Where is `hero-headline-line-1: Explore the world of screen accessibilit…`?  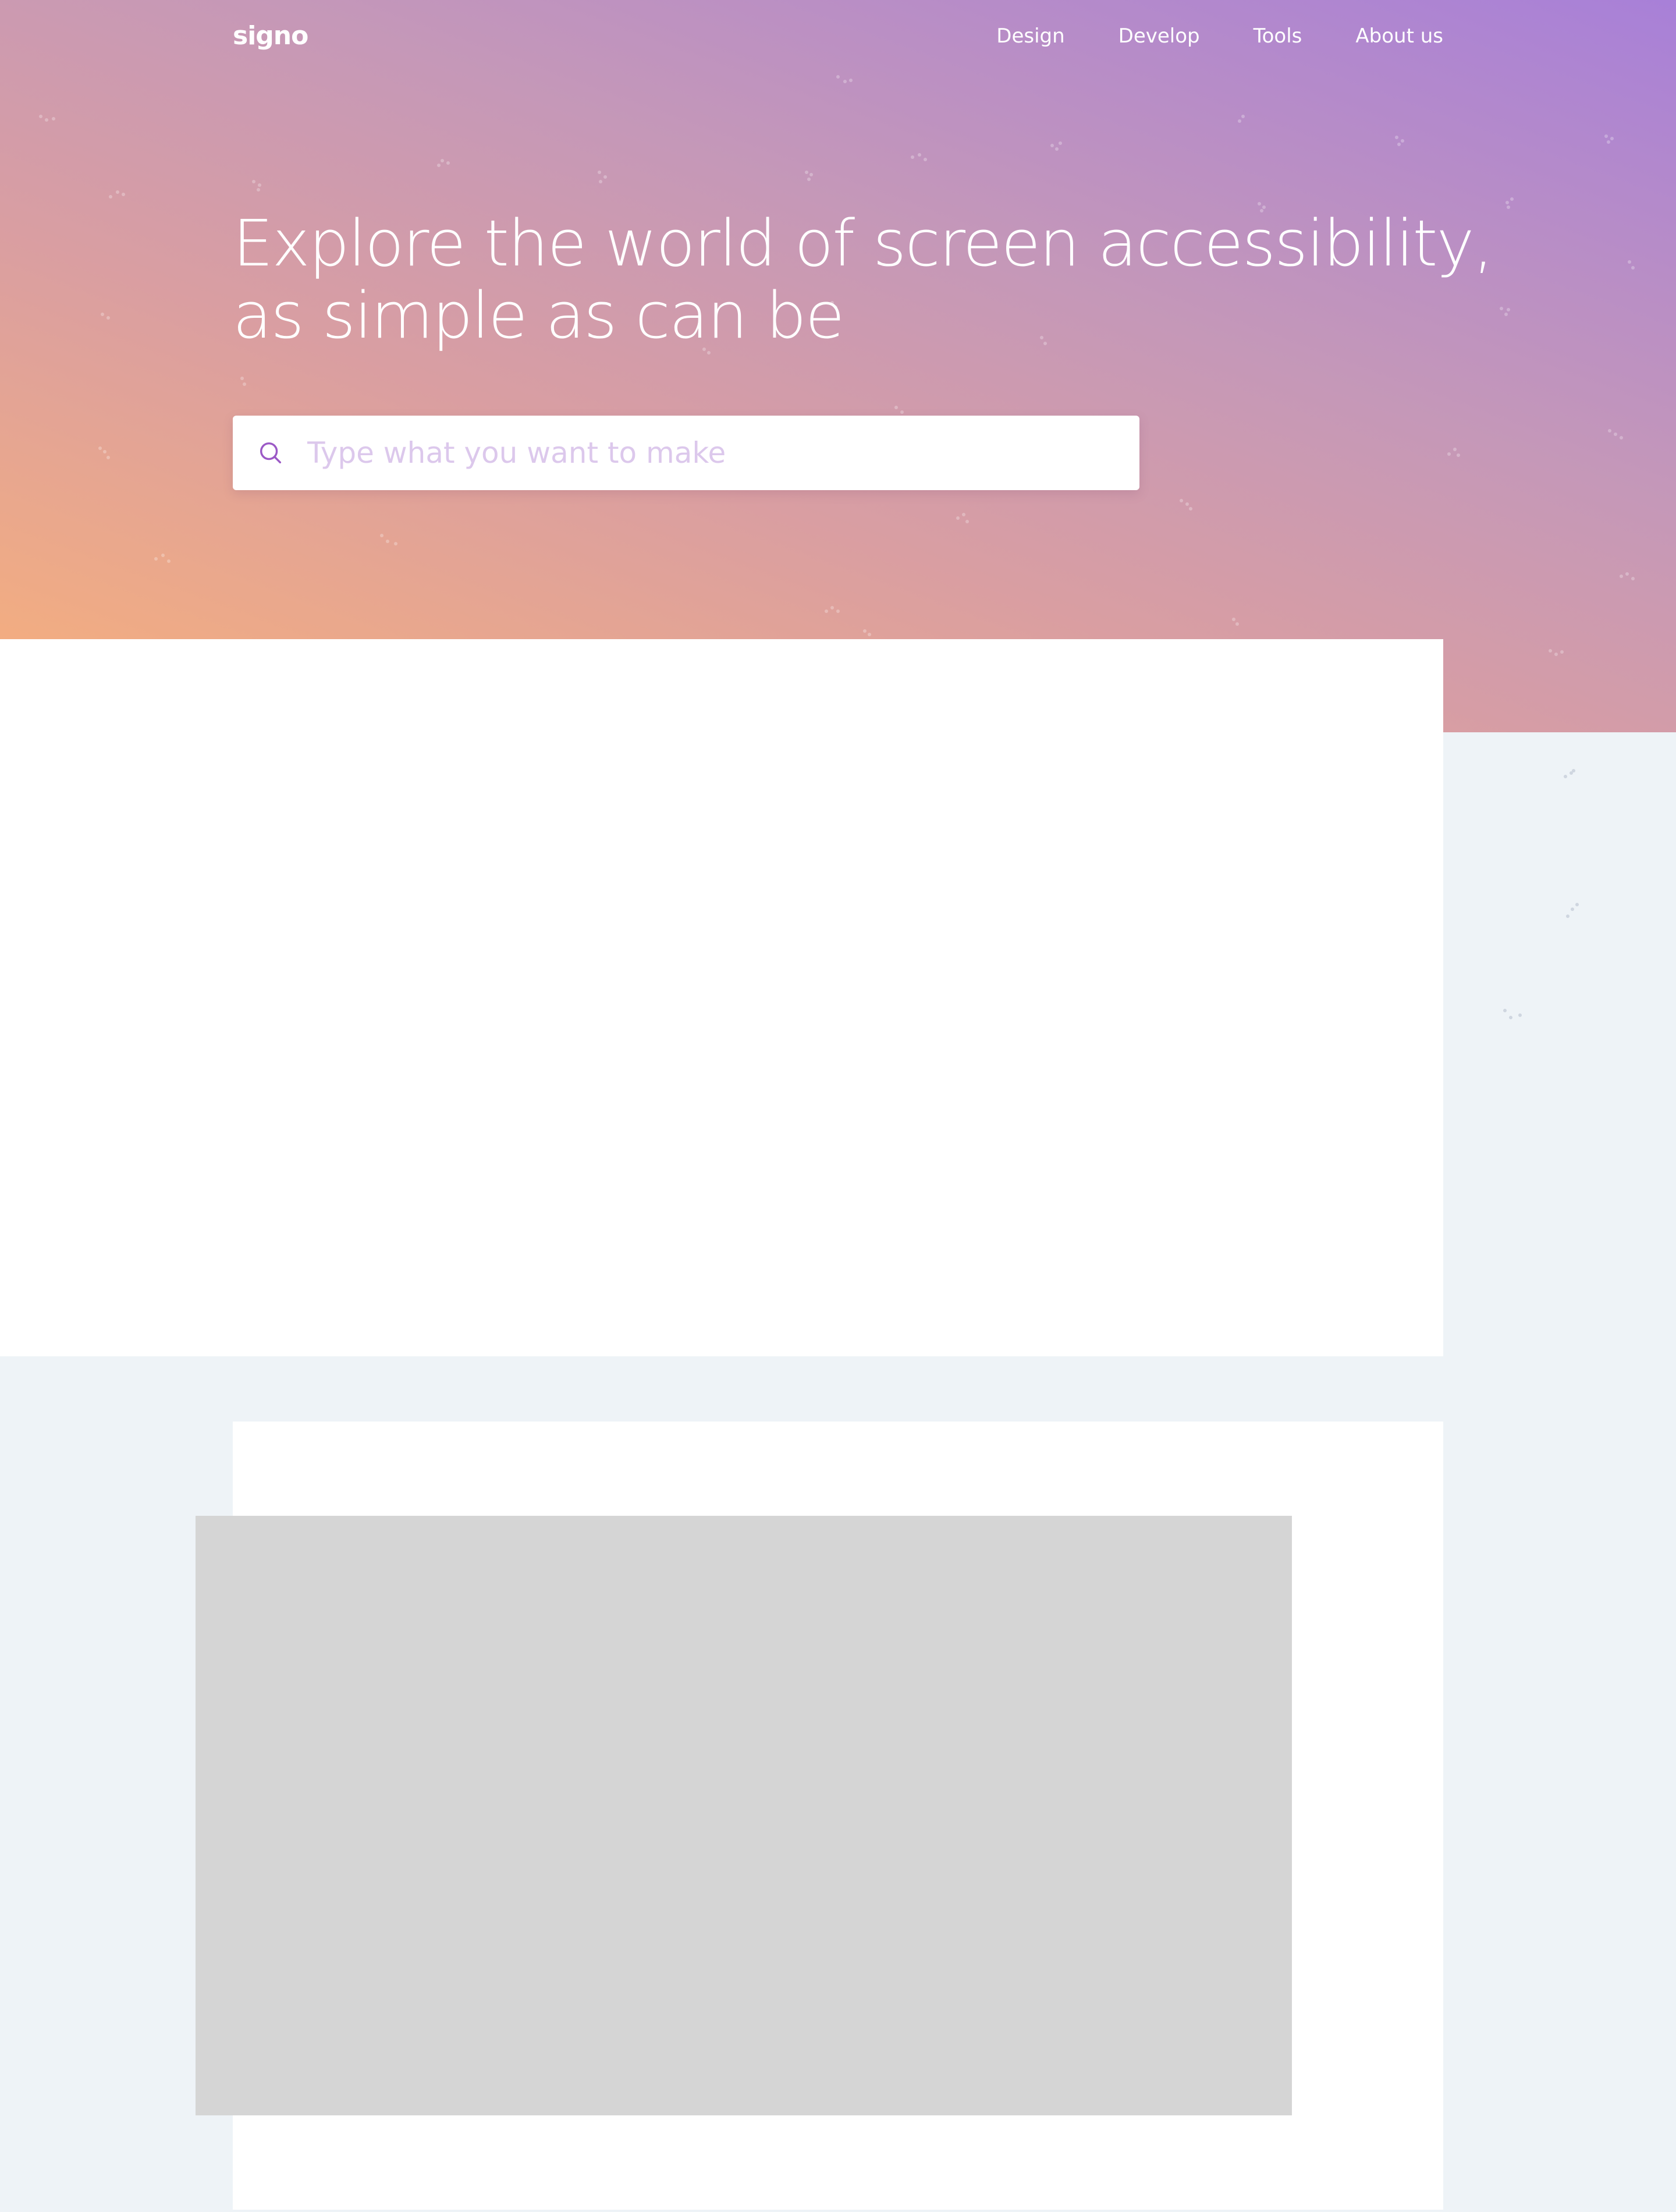
hero-headline-line-1: Explore the world of screen accessibilit… is located at coordinates (863, 244).